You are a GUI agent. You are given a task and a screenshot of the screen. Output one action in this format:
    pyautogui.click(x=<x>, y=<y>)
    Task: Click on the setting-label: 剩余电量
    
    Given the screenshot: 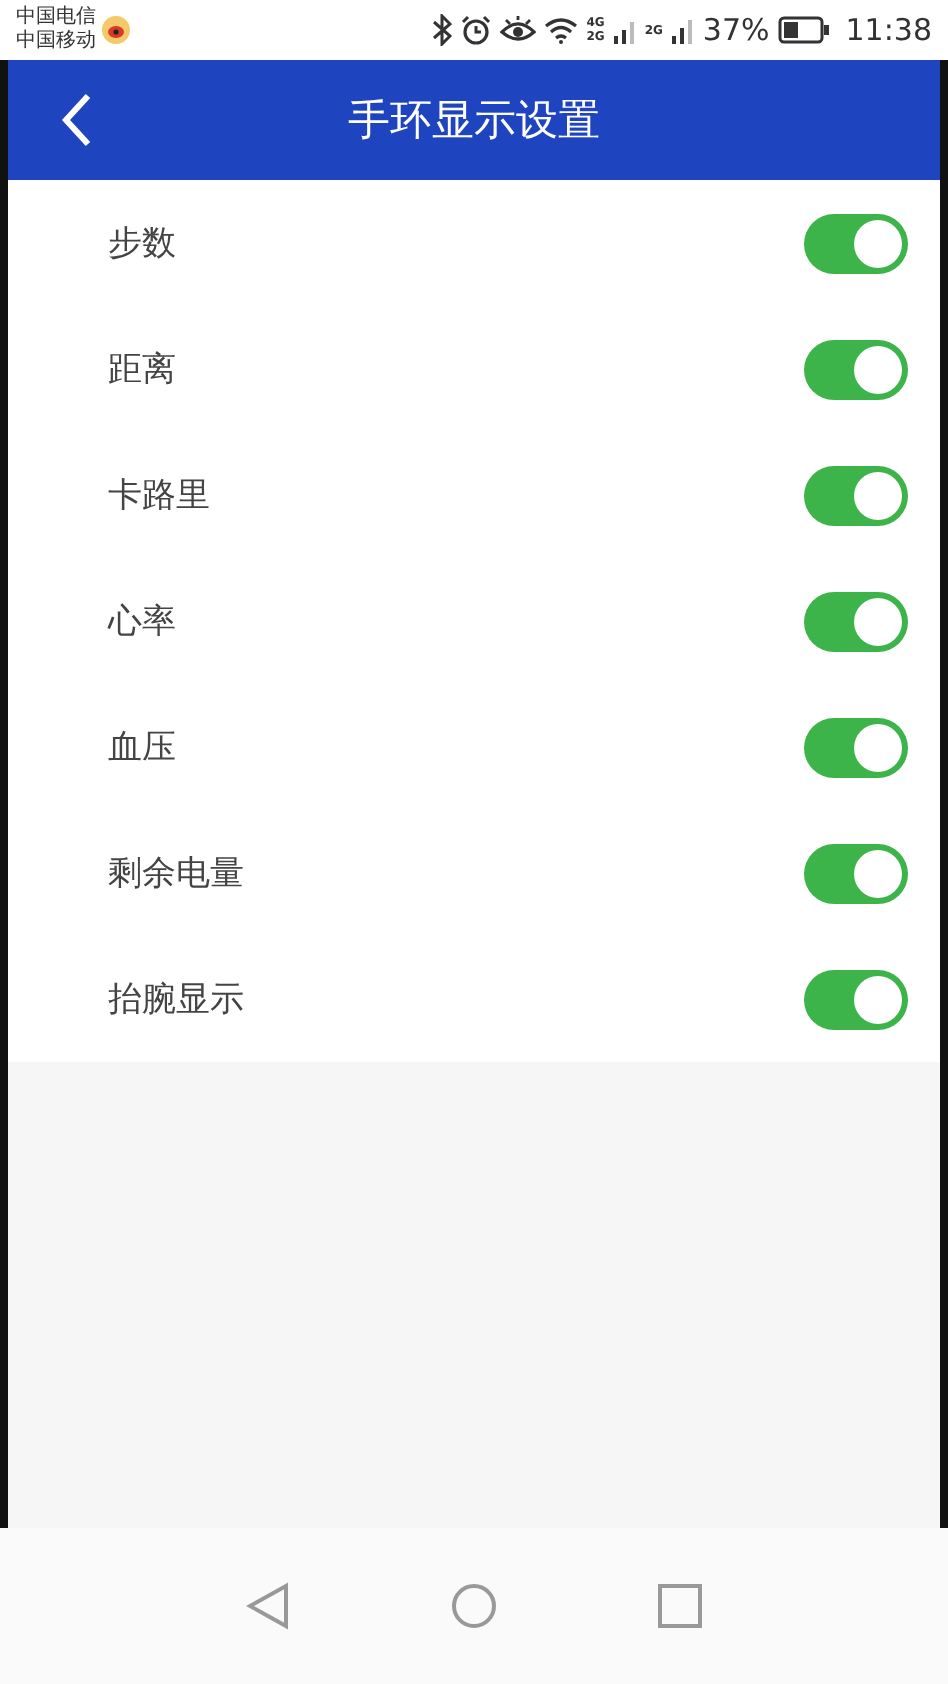 What is the action you would take?
    pyautogui.click(x=176, y=874)
    